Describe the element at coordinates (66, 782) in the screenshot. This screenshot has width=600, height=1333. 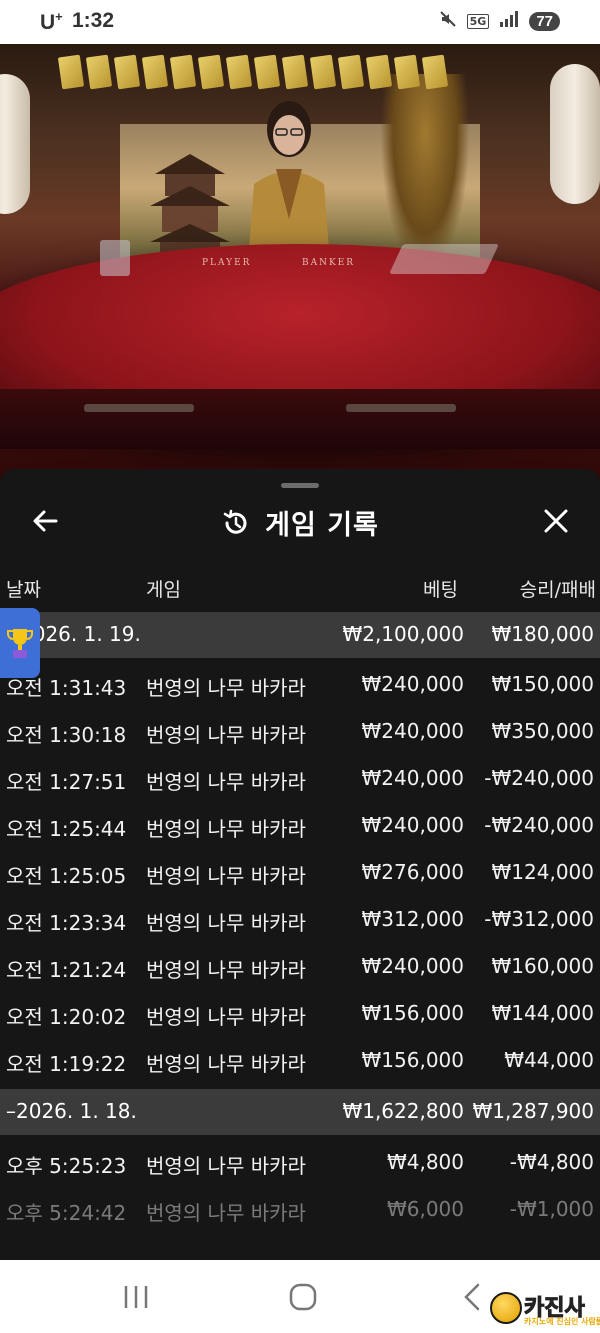
I see `row-time: 오전 1:27:51` at that location.